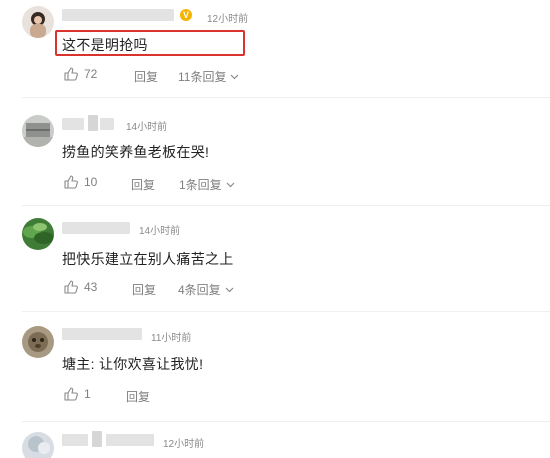  Describe the element at coordinates (80, 74) in the screenshot. I see `like-button: 72` at that location.